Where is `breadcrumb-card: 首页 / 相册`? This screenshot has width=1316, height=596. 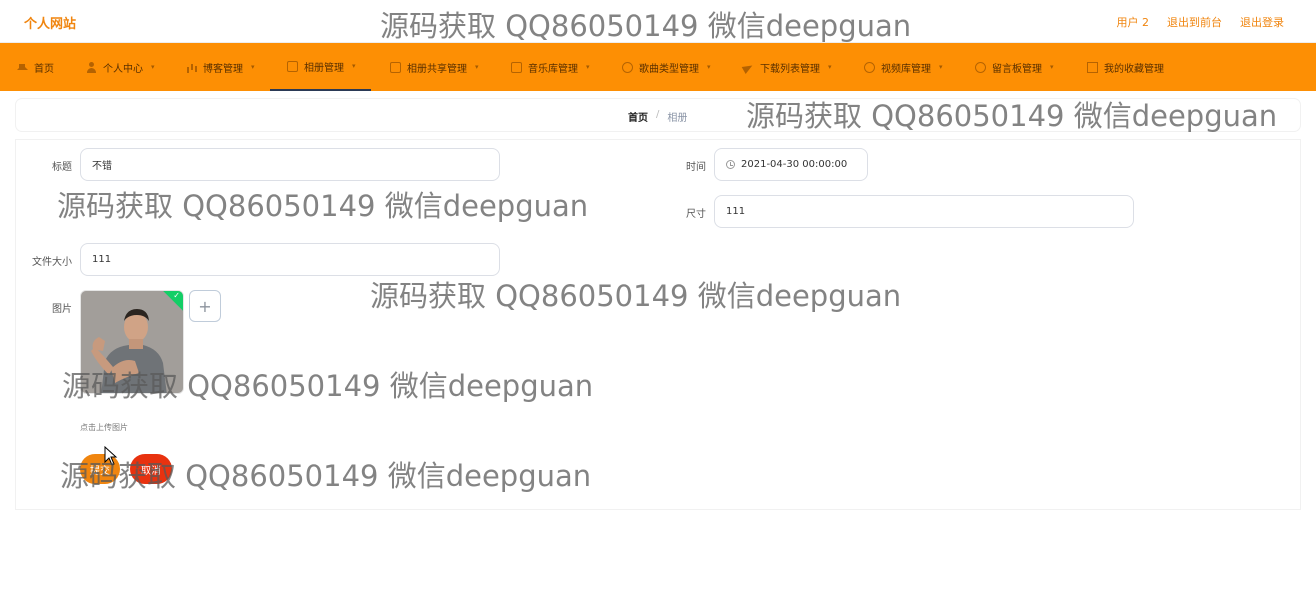 breadcrumb-card: 首页 / 相册 is located at coordinates (658, 115).